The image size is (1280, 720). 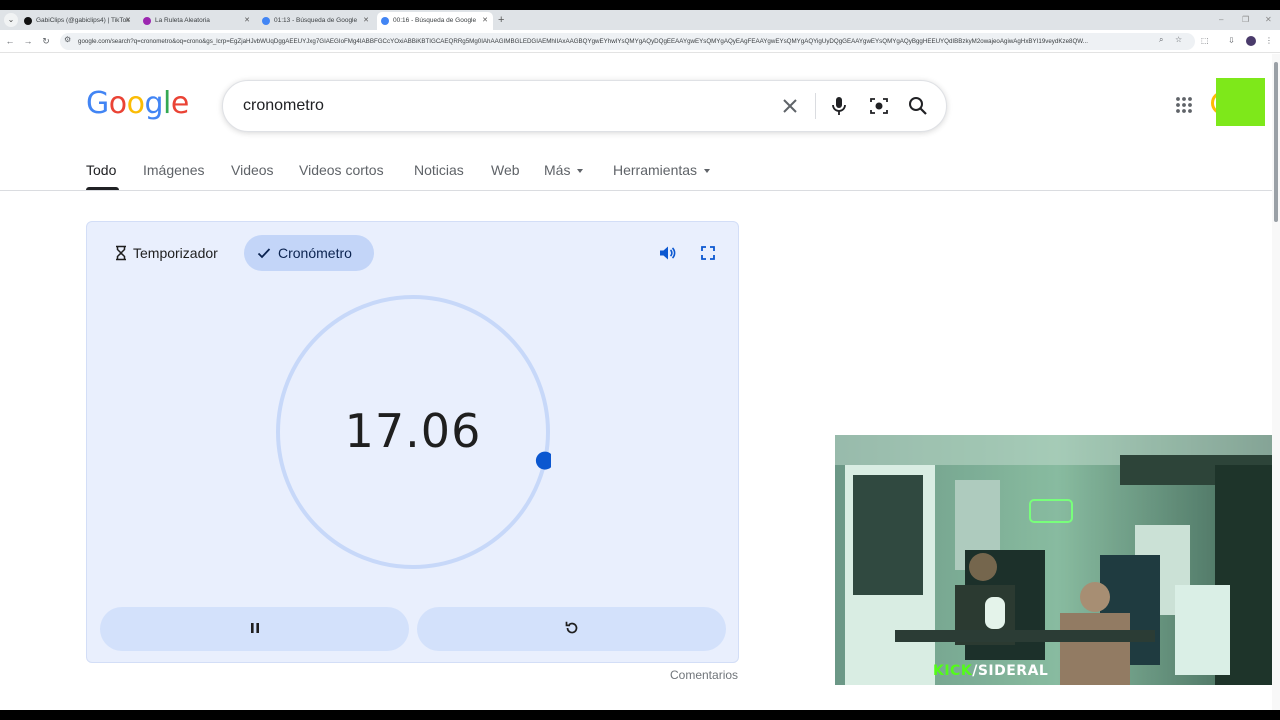 I want to click on maximize-icon: ❐, so click(x=1245, y=20).